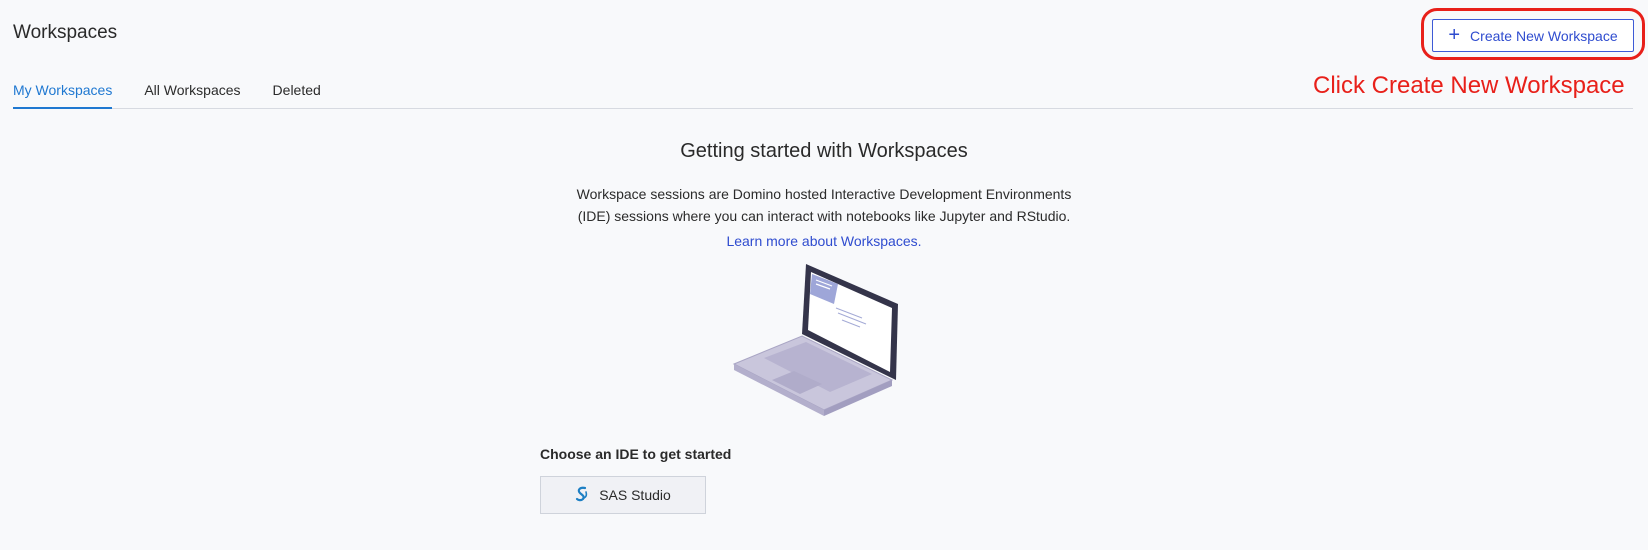  I want to click on sas-studio-button: SAS Studio, so click(623, 495).